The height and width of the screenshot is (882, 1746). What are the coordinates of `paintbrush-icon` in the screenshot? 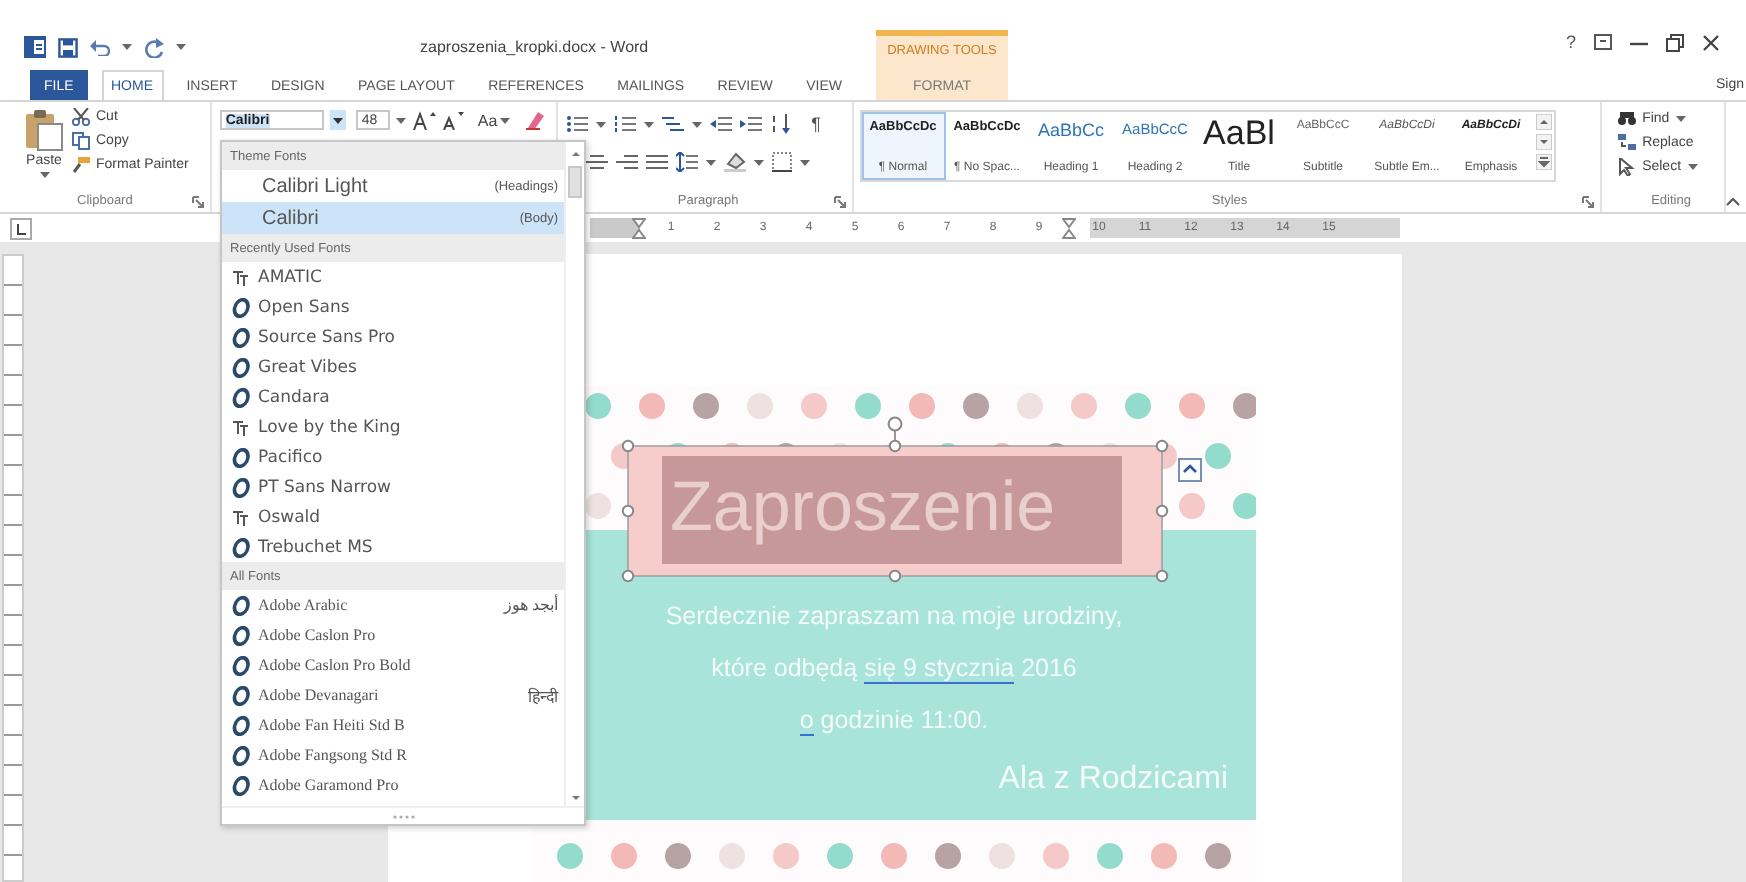 It's located at (81, 165).